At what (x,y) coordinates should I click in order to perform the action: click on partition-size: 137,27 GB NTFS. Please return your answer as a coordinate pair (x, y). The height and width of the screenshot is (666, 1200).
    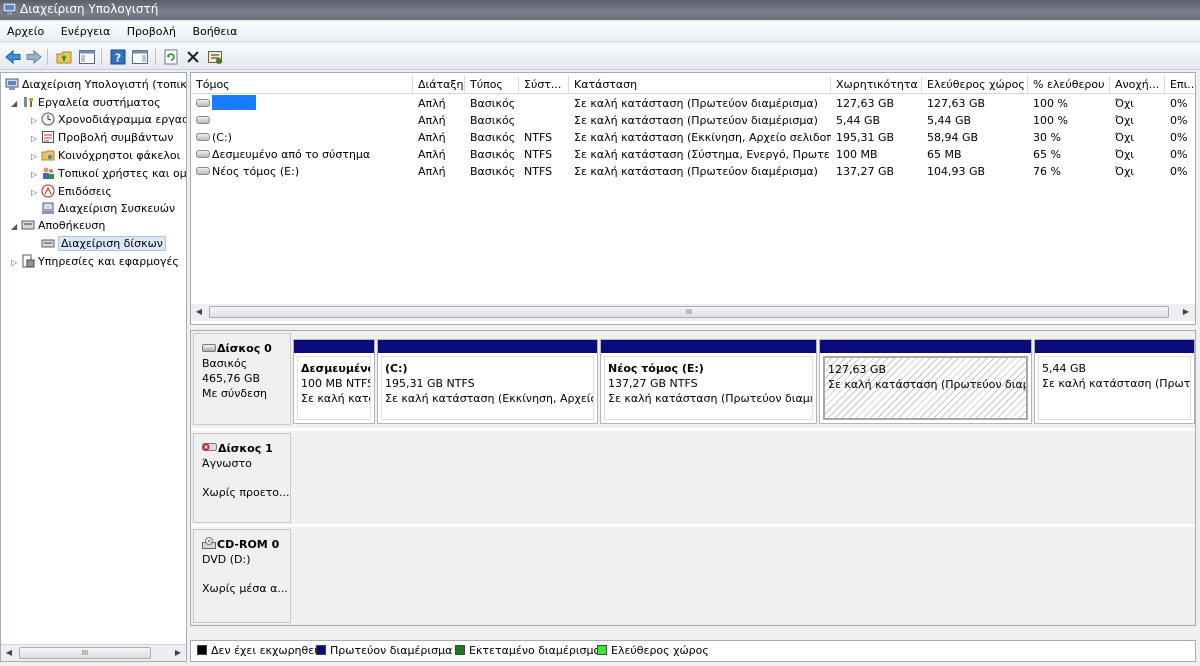
    Looking at the image, I should click on (653, 383).